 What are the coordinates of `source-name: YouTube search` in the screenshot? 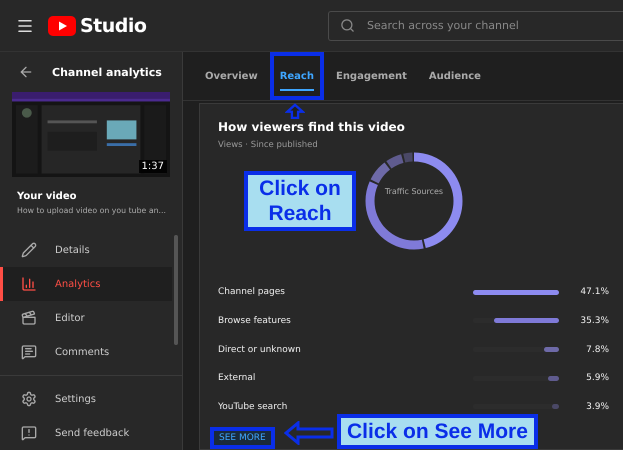 It's located at (253, 407).